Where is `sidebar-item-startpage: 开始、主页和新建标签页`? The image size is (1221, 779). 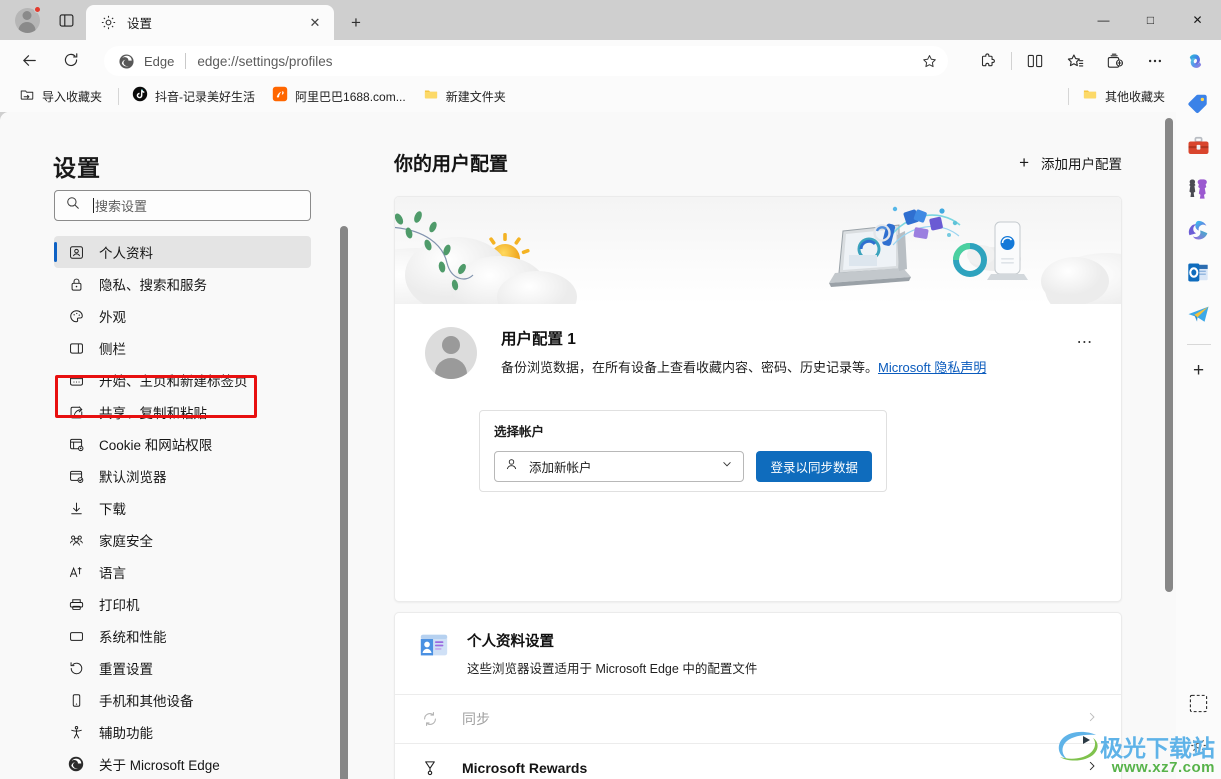 sidebar-item-startpage: 开始、主页和新建标签页 is located at coordinates (182, 380).